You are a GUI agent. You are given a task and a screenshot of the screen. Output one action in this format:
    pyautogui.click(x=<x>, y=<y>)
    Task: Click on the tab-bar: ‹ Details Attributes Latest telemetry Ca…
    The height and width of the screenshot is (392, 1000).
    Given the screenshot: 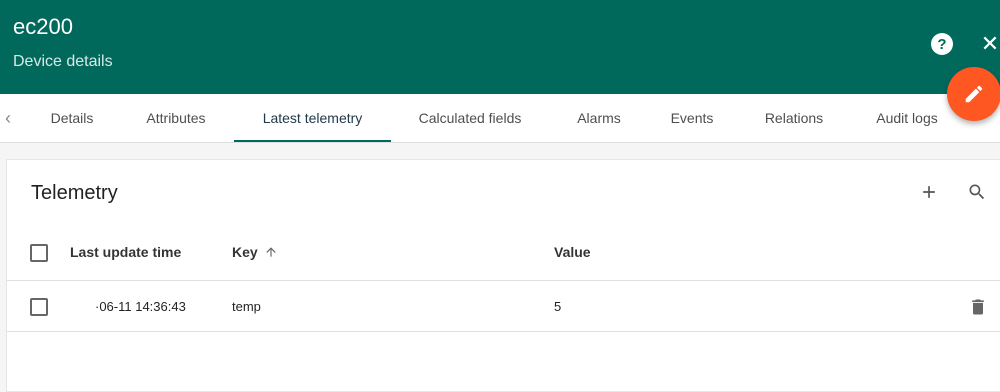 What is the action you would take?
    pyautogui.click(x=500, y=118)
    